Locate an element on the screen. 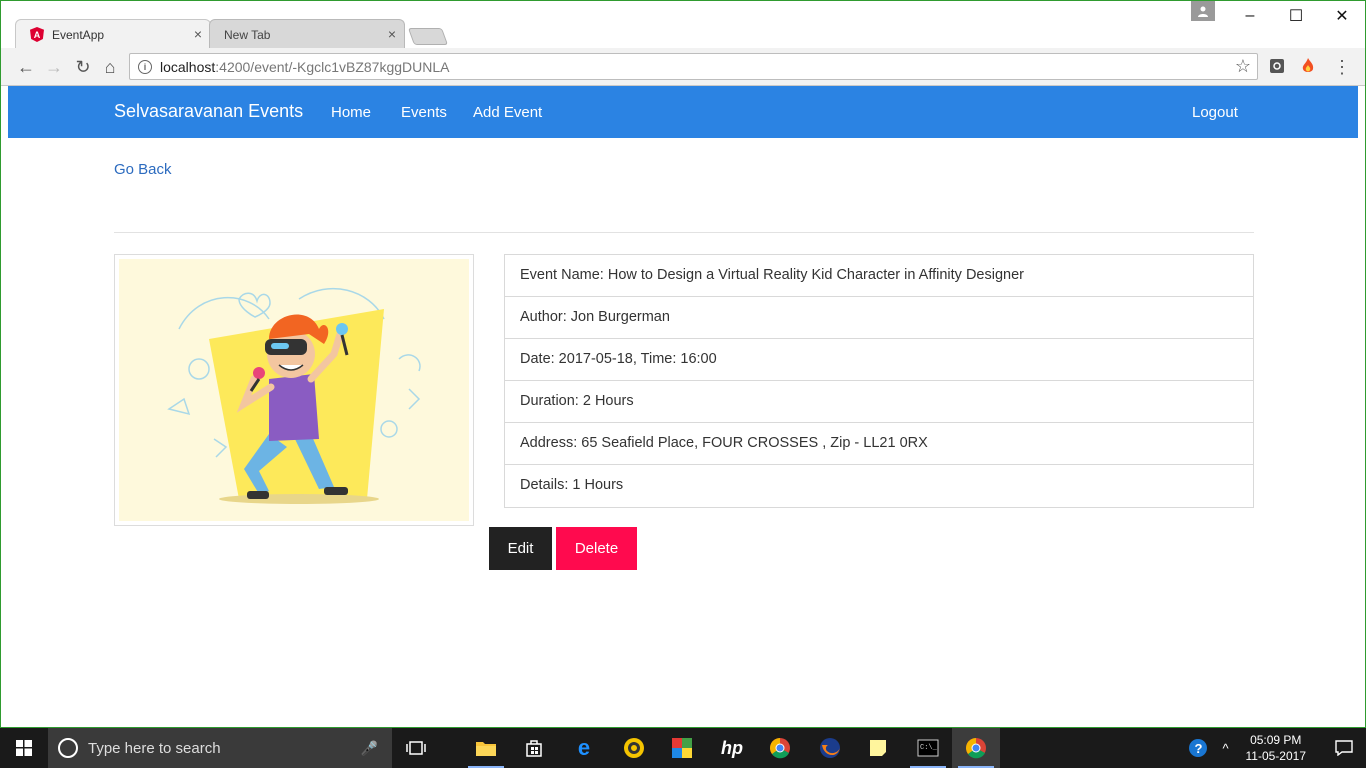  nav-events: Events is located at coordinates (424, 112).